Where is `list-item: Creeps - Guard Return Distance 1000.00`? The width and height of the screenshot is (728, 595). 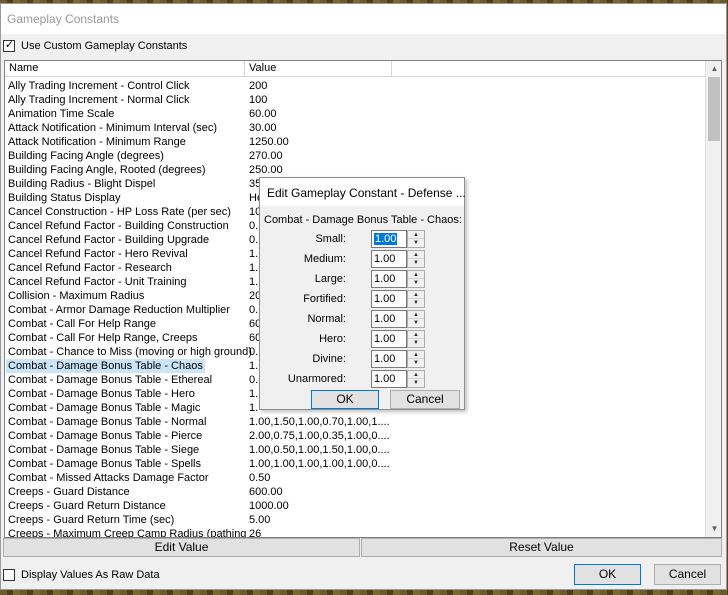
list-item: Creeps - Guard Return Distance 1000.00 is located at coordinates (355, 506).